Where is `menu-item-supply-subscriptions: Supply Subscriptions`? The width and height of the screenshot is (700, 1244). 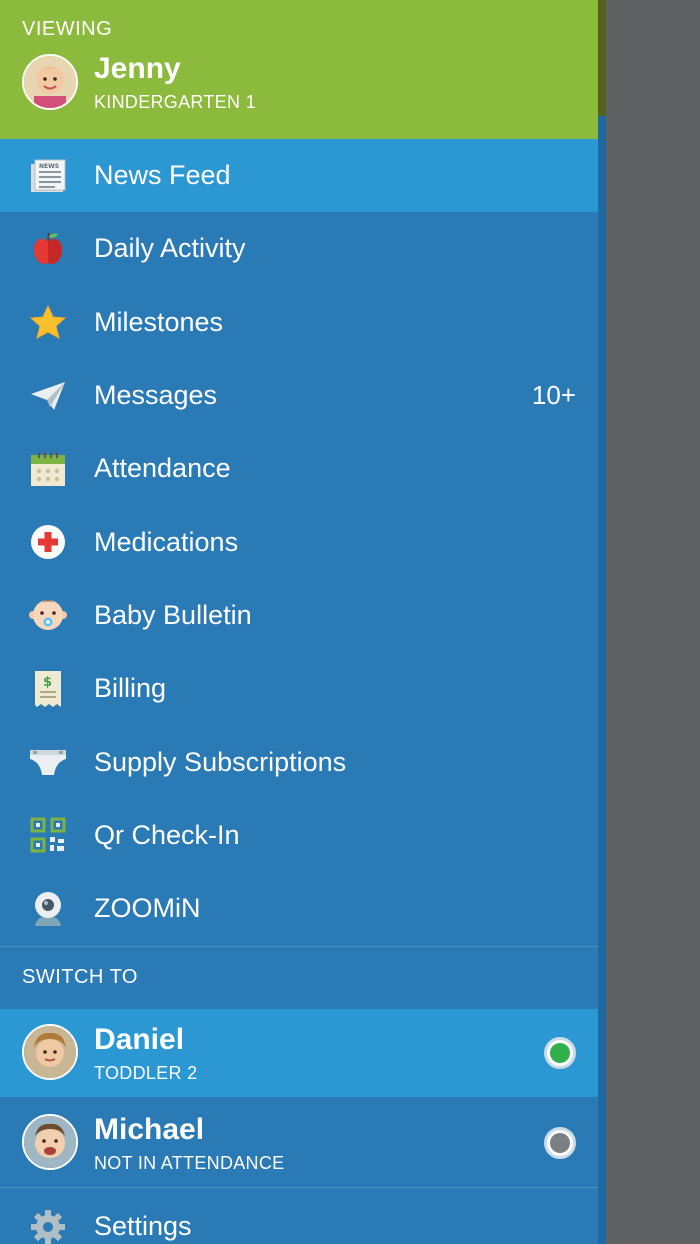 menu-item-supply-subscriptions: Supply Subscriptions is located at coordinates (302, 761).